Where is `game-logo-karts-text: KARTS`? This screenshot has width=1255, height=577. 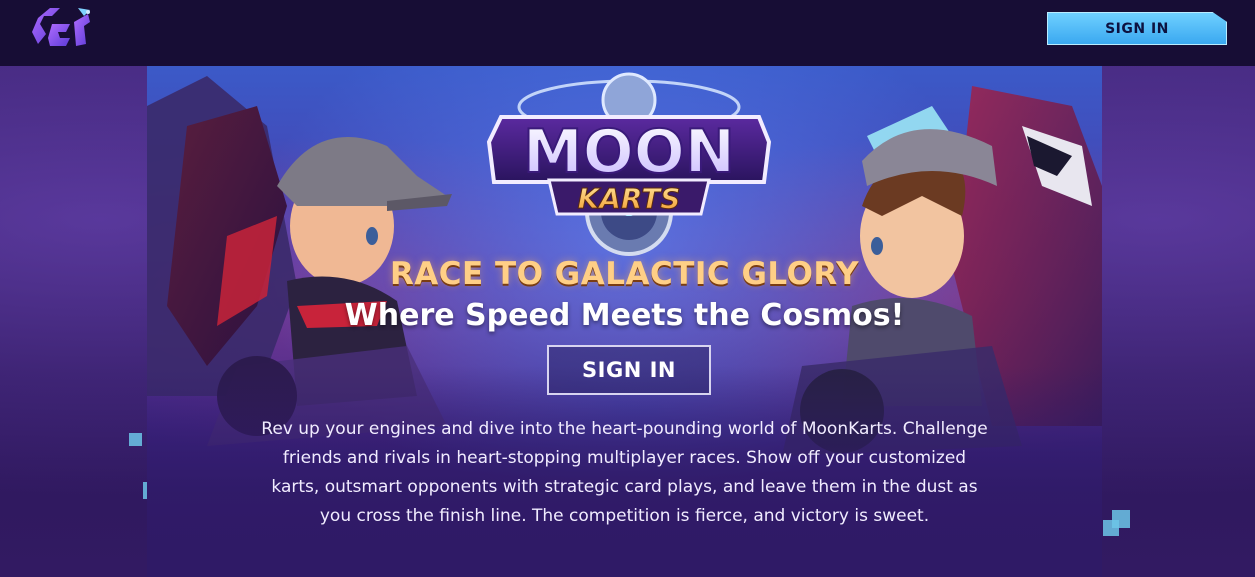 game-logo-karts-text: KARTS is located at coordinates (629, 198).